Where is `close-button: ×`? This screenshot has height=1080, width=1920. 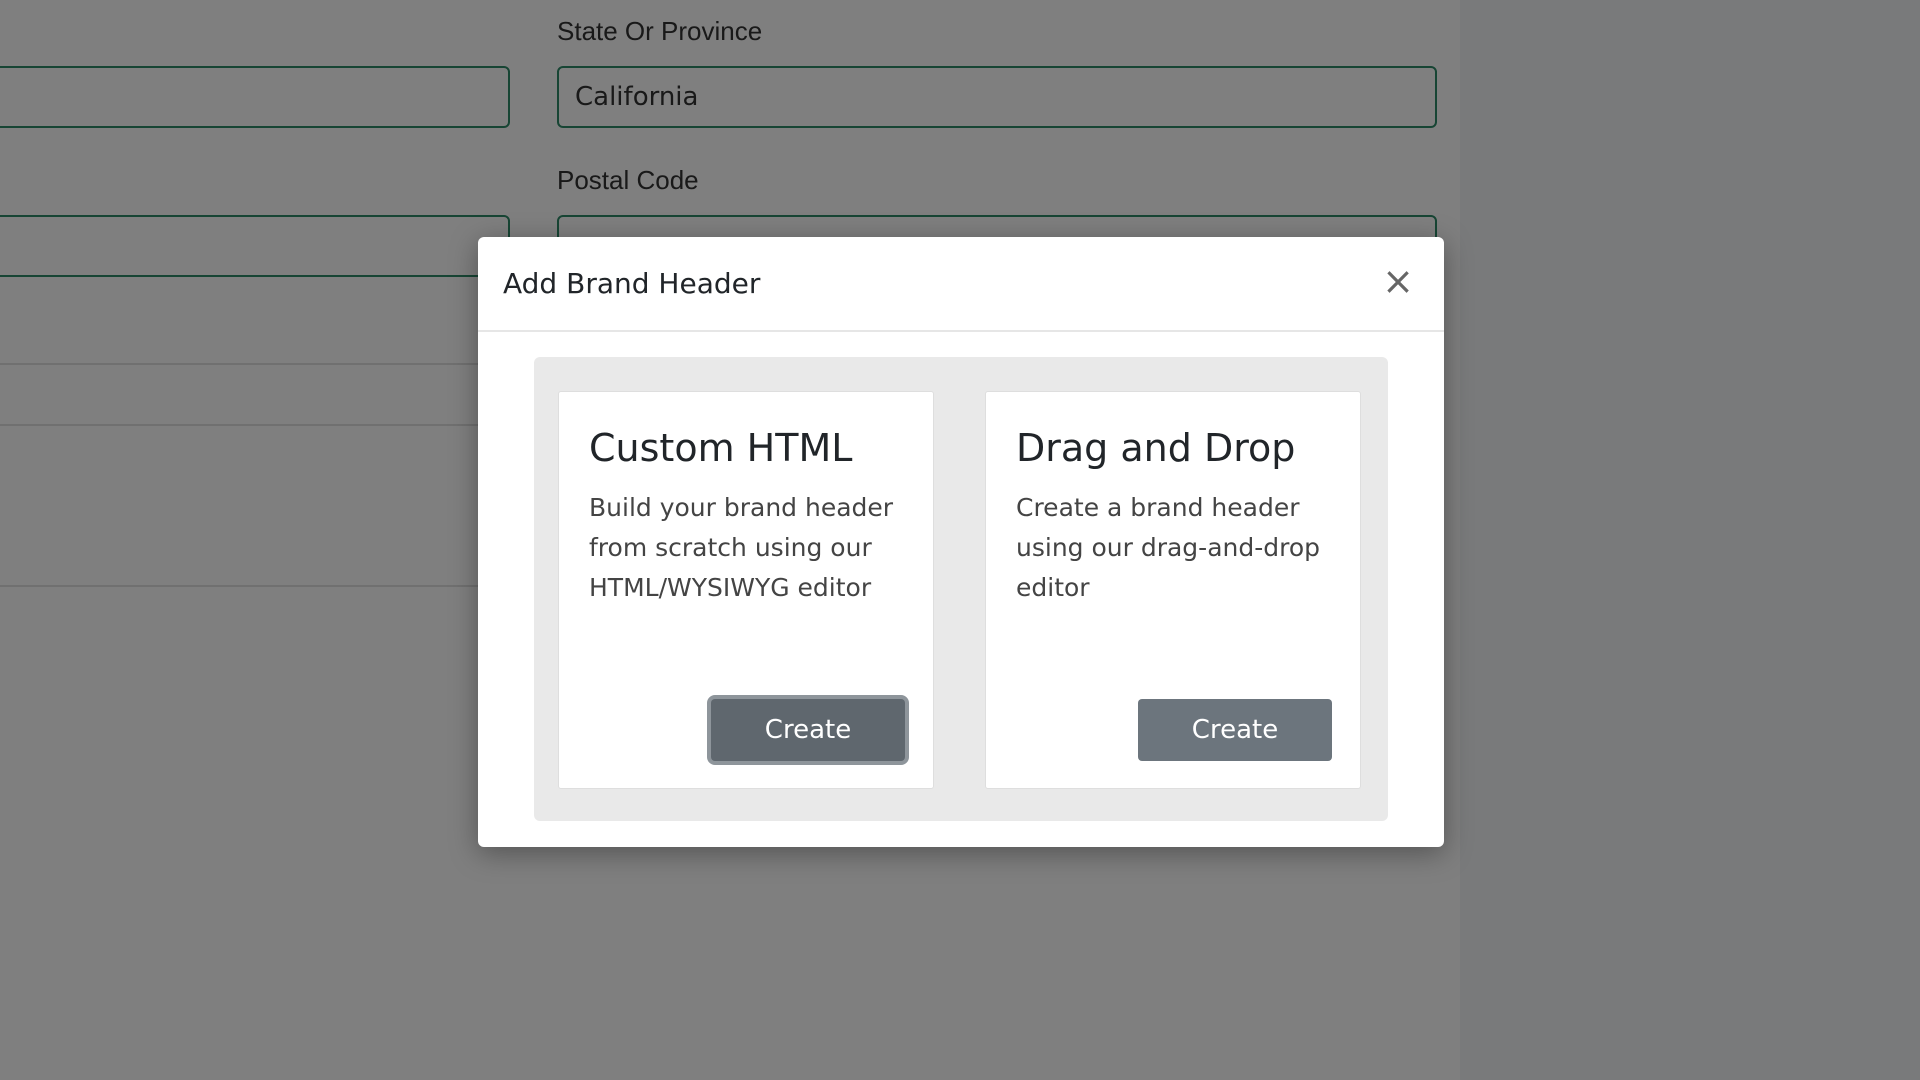
close-button: × is located at coordinates (1398, 281).